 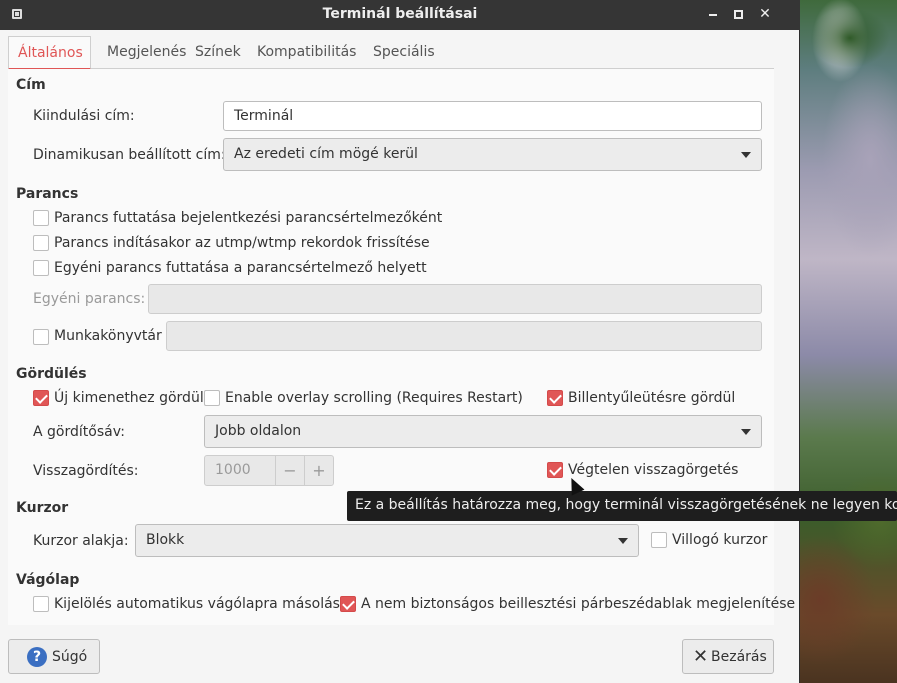 What do you see at coordinates (765, 14) in the screenshot?
I see `close-window-button: ✕` at bounding box center [765, 14].